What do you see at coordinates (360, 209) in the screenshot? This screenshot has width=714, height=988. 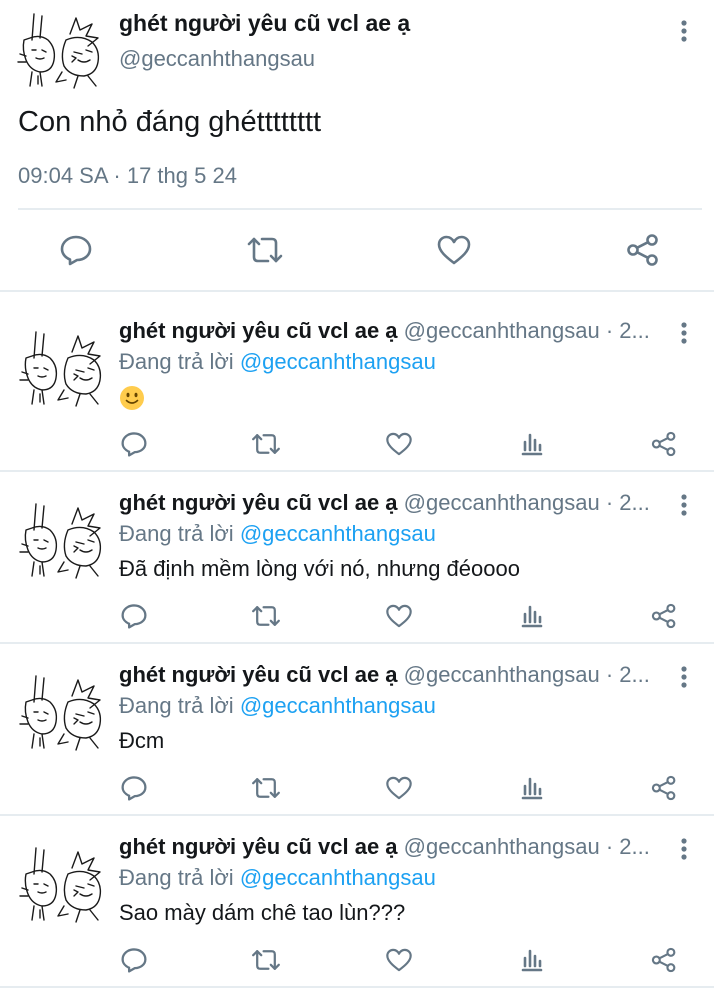 I see `divider` at bounding box center [360, 209].